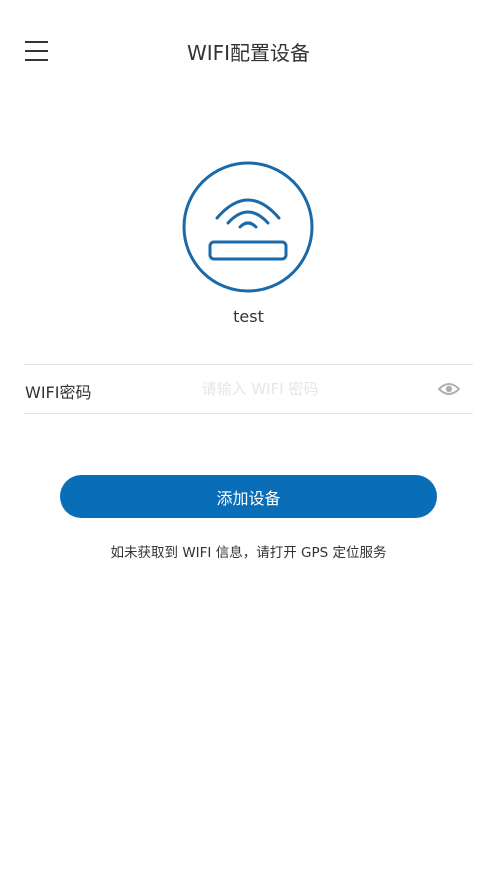 The width and height of the screenshot is (497, 883). Describe the element at coordinates (248, 227) in the screenshot. I see `wifi-router-icon` at that location.